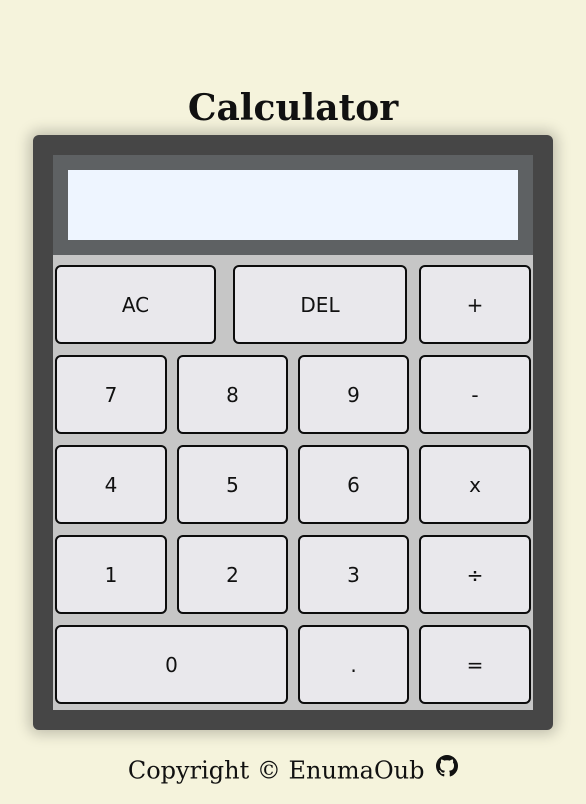  What do you see at coordinates (353, 394) in the screenshot?
I see `digit-9-button: 9` at bounding box center [353, 394].